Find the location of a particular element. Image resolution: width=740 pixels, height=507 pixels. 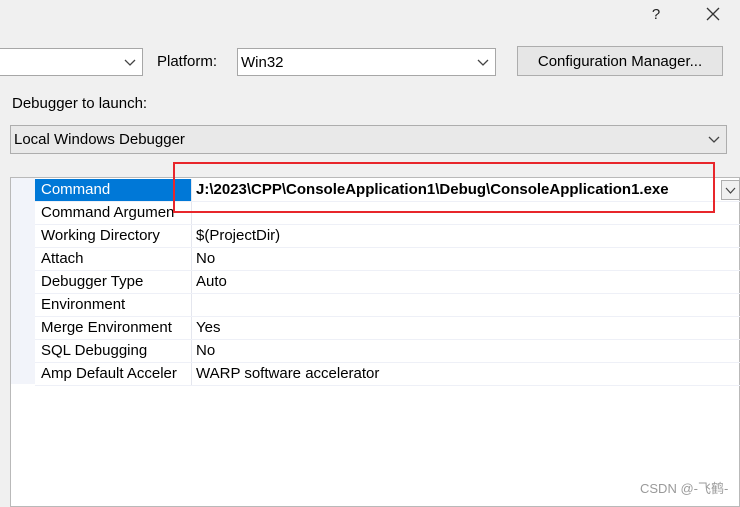

property-name: Working Directory is located at coordinates (113, 236).